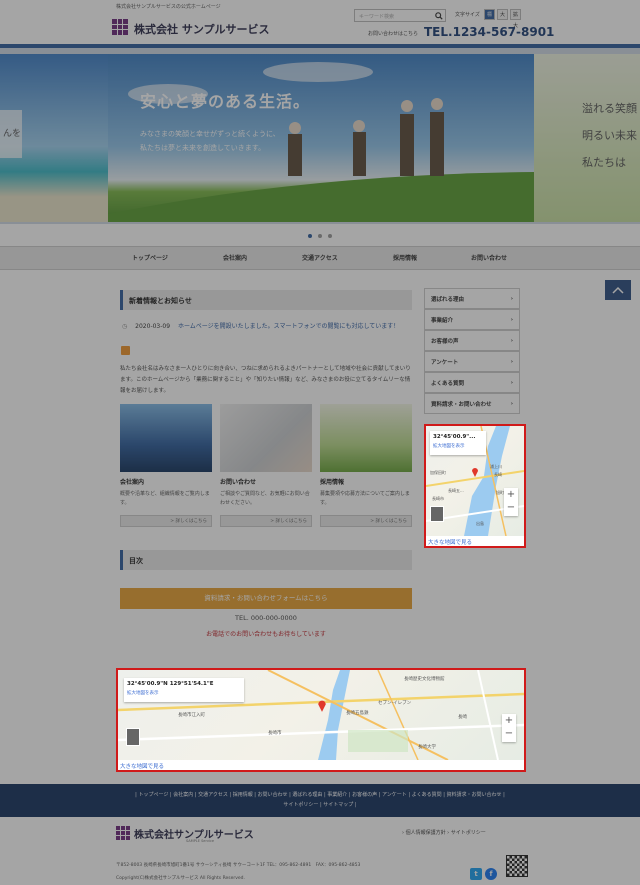 The height and width of the screenshot is (885, 640). What do you see at coordinates (125, 326) in the screenshot?
I see `clock-icon: ◷` at bounding box center [125, 326].